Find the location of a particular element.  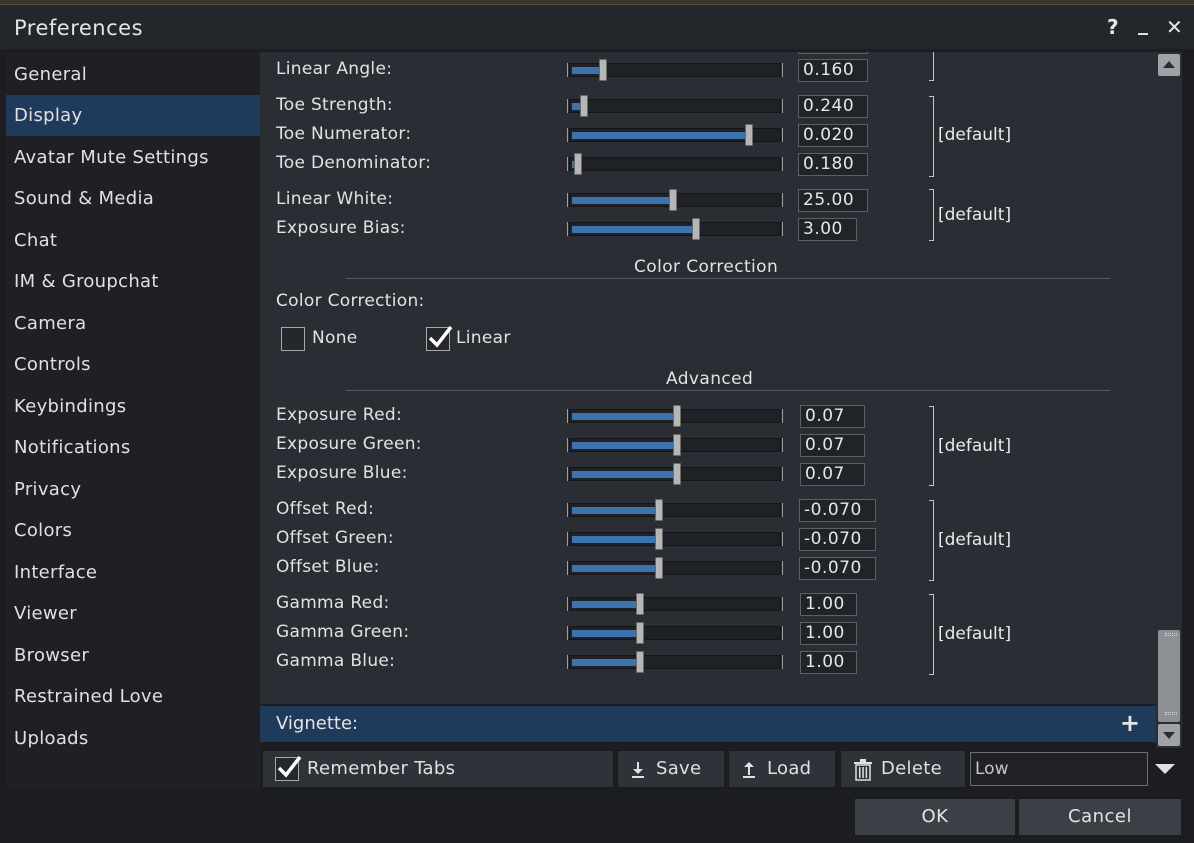

toe-strength-label: Toe Strength: is located at coordinates (334, 105).